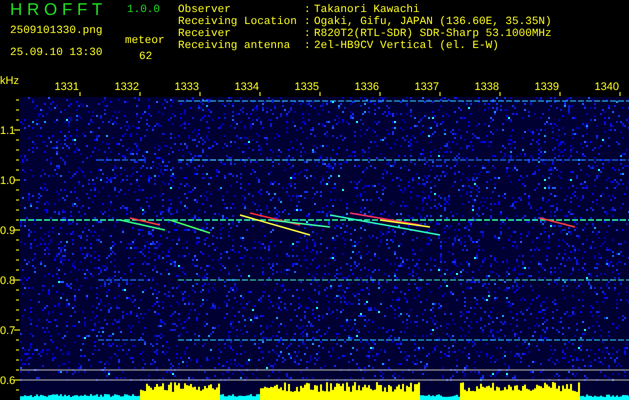  Describe the element at coordinates (8, 281) in the screenshot. I see `y-tick-label: 0.8` at that location.